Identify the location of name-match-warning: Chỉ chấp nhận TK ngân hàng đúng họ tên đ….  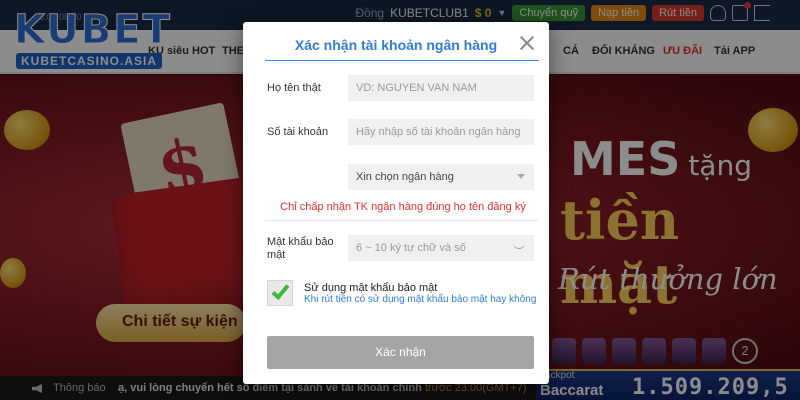
(403, 207).